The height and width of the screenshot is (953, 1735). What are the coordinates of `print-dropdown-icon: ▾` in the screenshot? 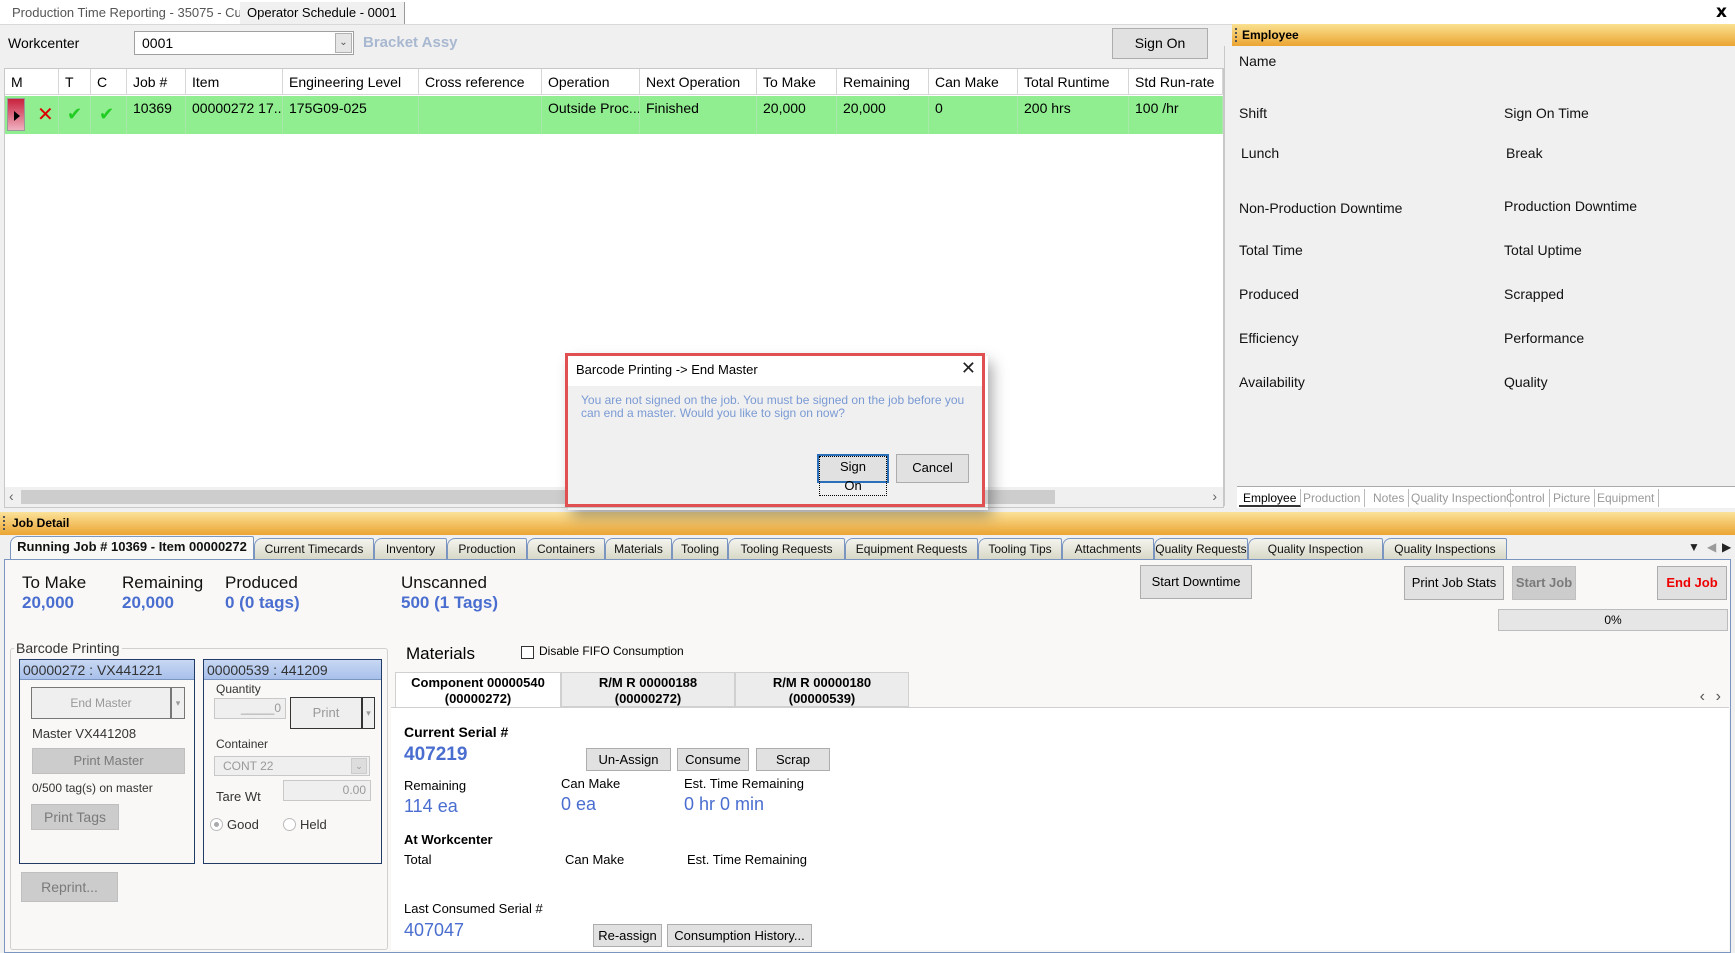 It's located at (368, 713).